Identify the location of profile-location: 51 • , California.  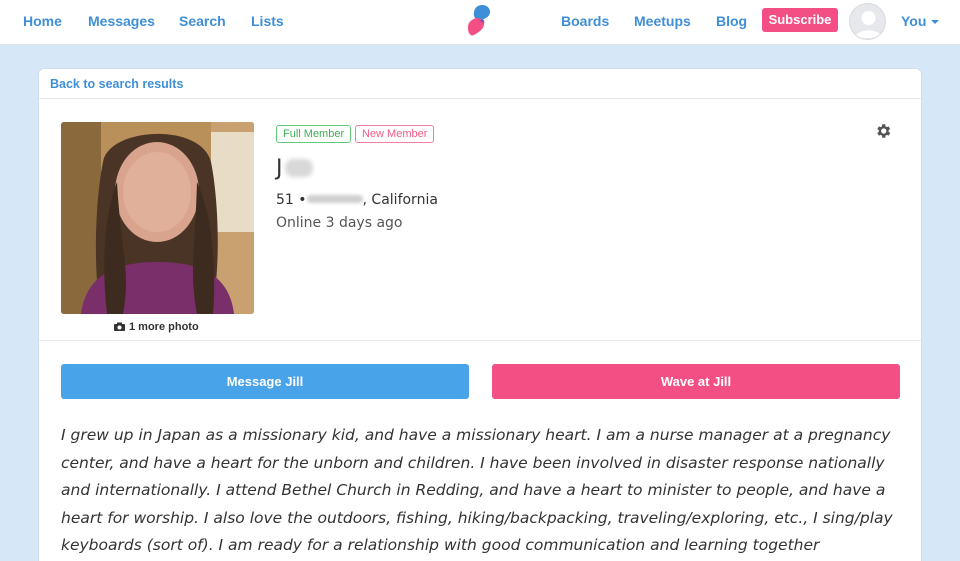
(357, 200).